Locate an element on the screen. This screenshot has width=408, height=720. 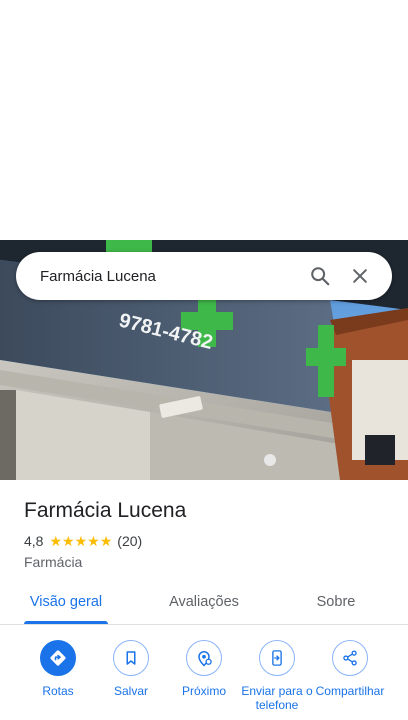
search-query-text: Farmácia Lucena is located at coordinates (170, 276).